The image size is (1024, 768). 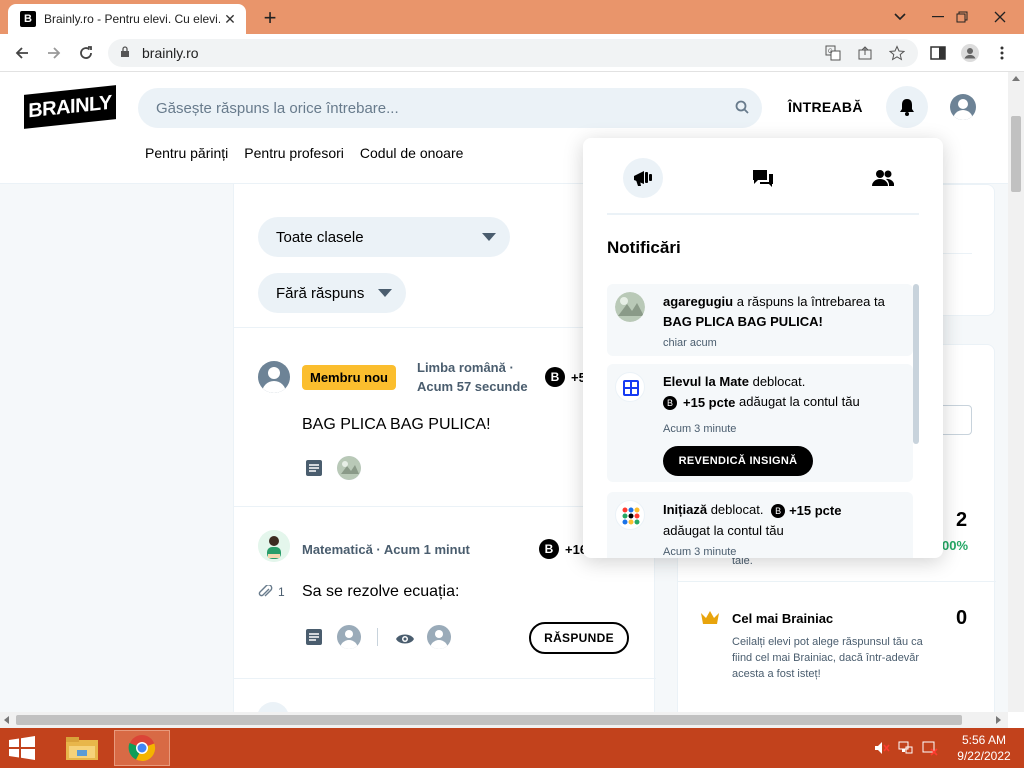 What do you see at coordinates (512, 748) in the screenshot?
I see `windows-taskbar: 5:56 AM 9/22/2022` at bounding box center [512, 748].